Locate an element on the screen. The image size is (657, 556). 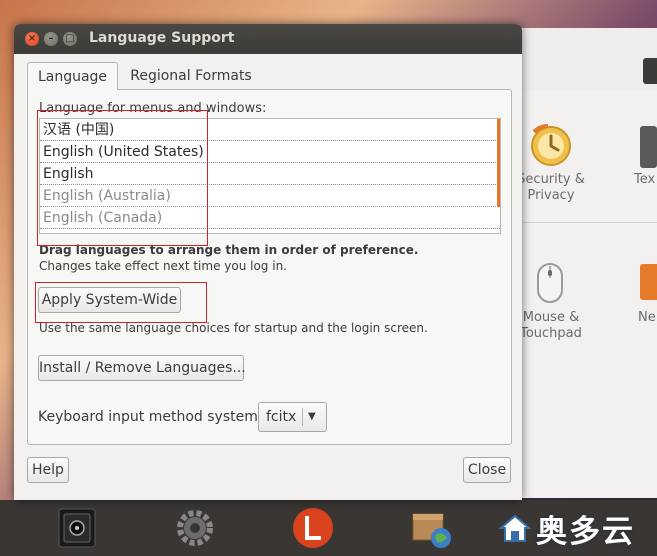
system-settings-gear-icon is located at coordinates (195, 528).